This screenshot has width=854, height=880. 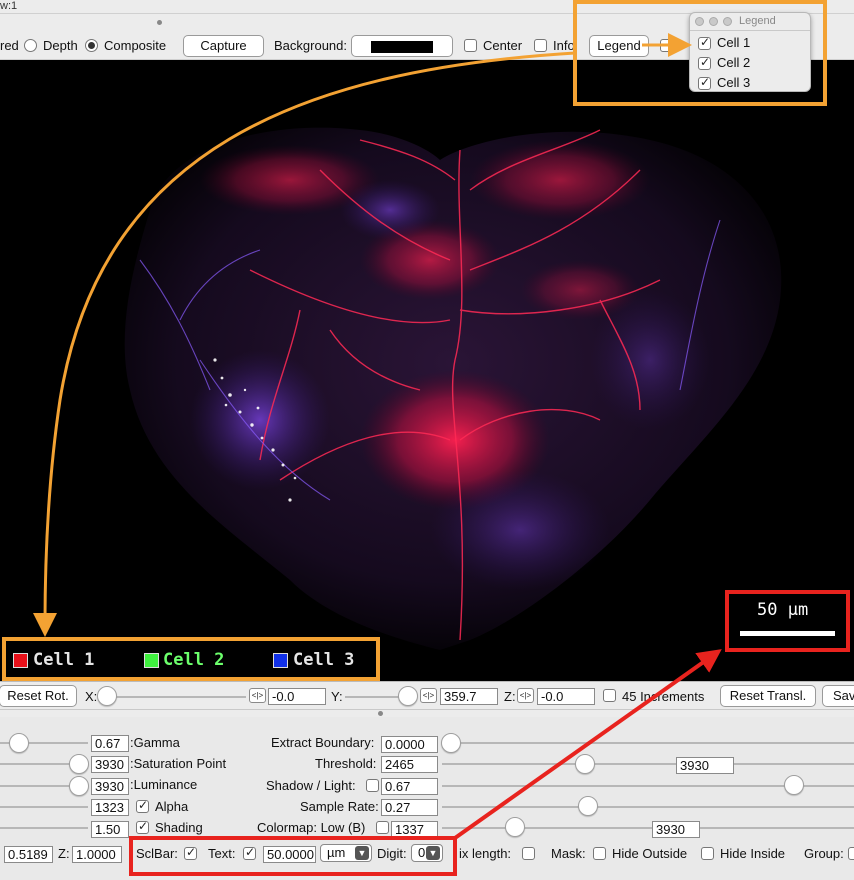 I want to click on window-title: w:1, so click(x=9, y=6).